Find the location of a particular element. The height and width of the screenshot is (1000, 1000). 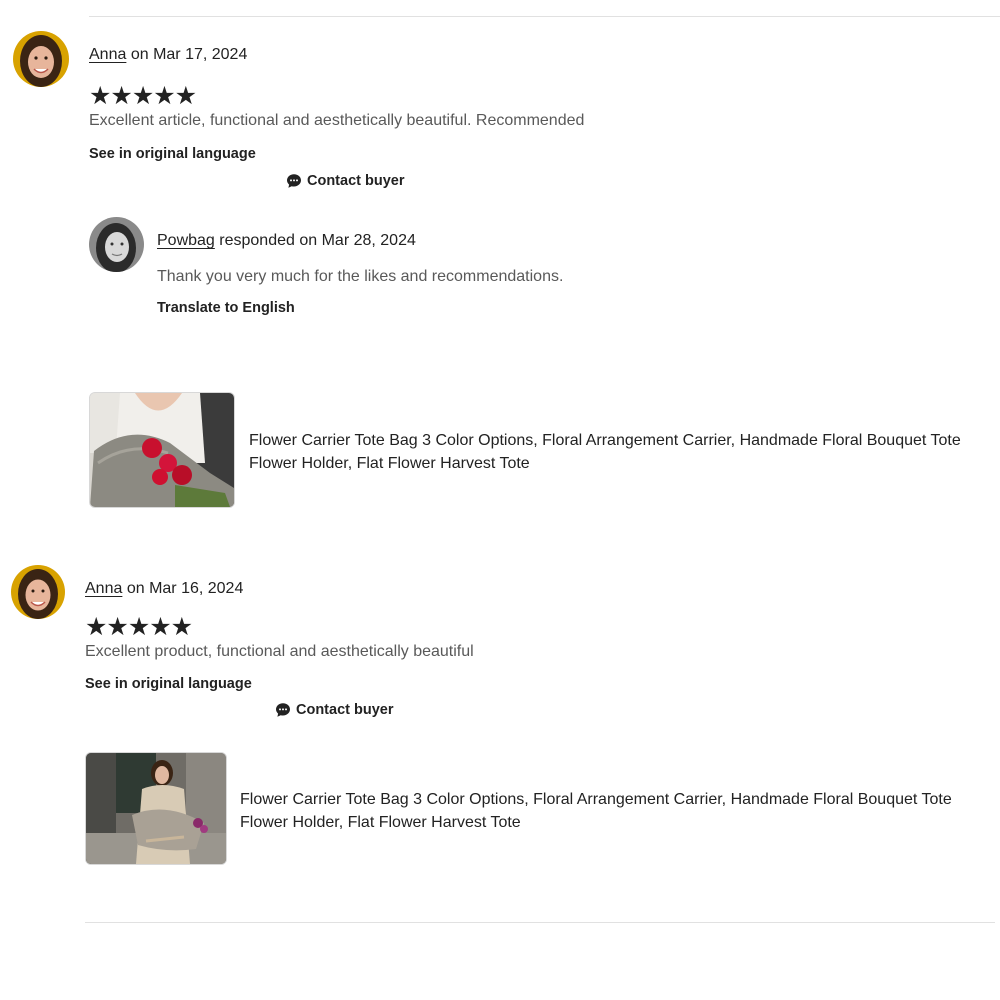

review-date: on Mar 16, 2024 is located at coordinates (185, 588).